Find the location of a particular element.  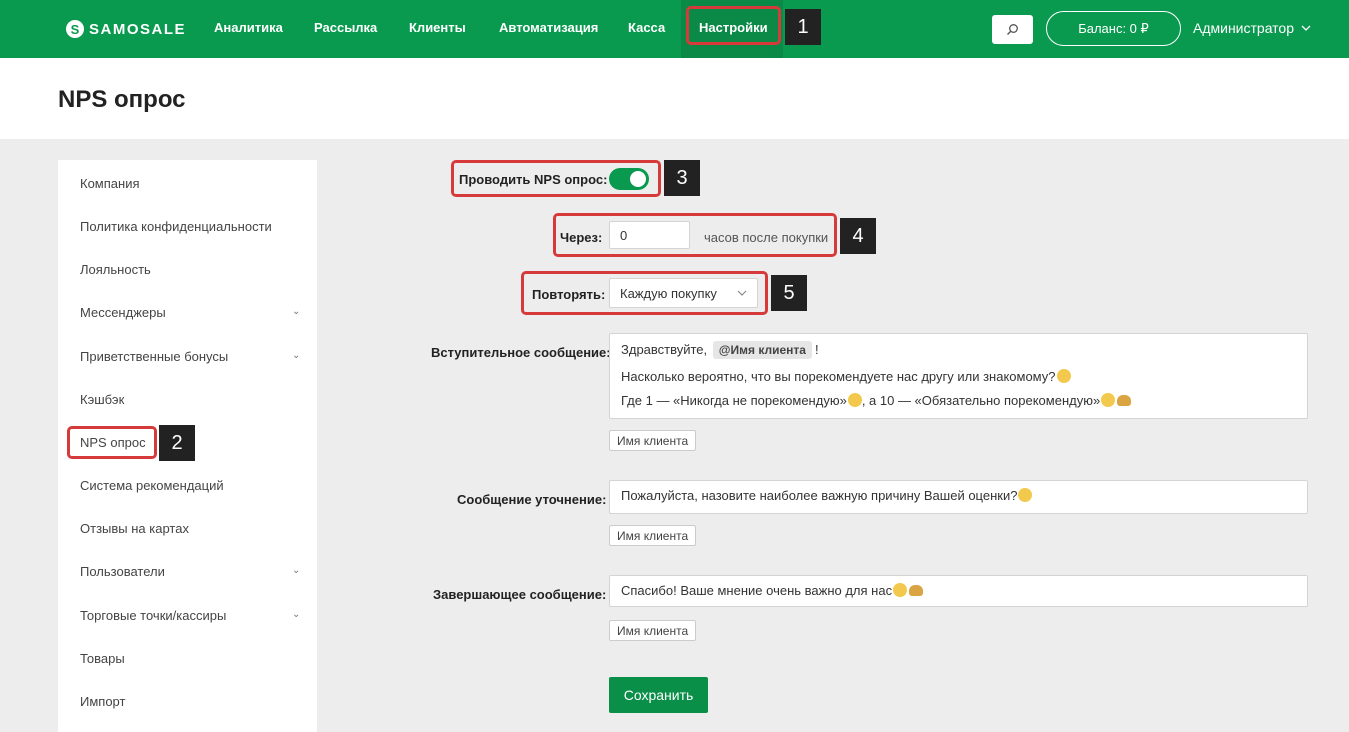

highlight-delay is located at coordinates (695, 235).